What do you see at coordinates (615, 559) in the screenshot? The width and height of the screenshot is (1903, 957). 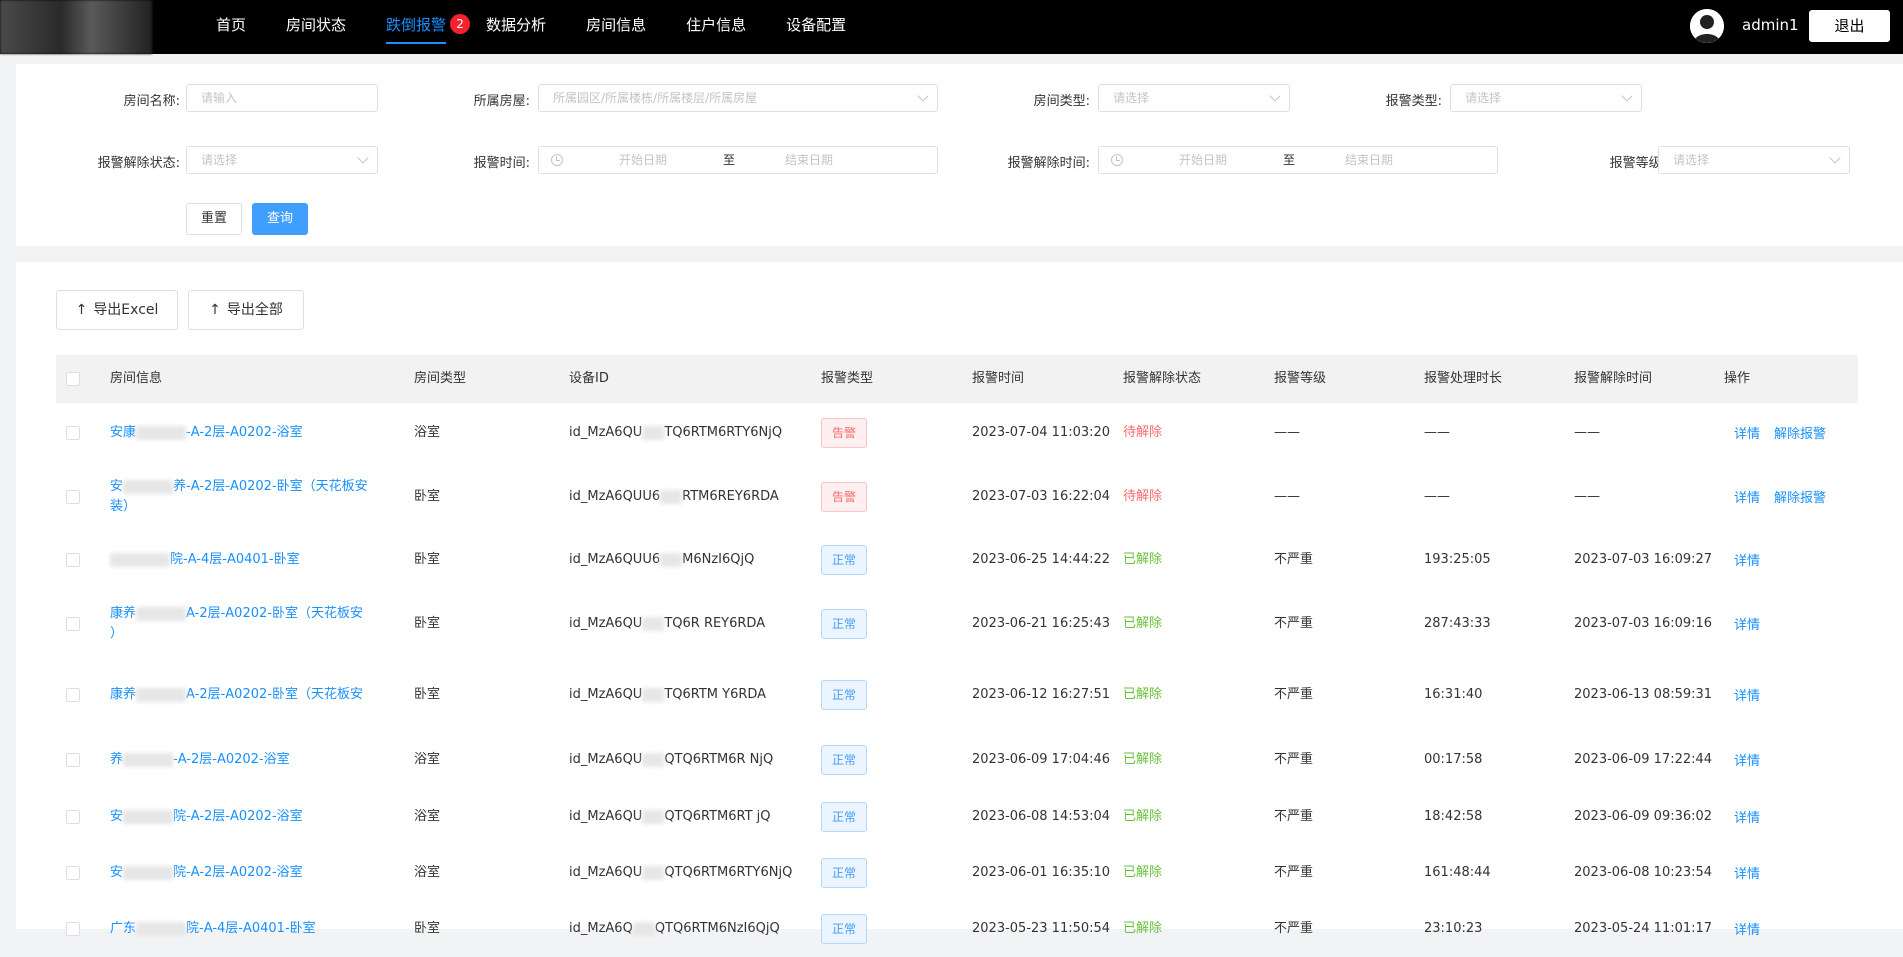 I see `device-id-part: id_MzA6QUU6` at bounding box center [615, 559].